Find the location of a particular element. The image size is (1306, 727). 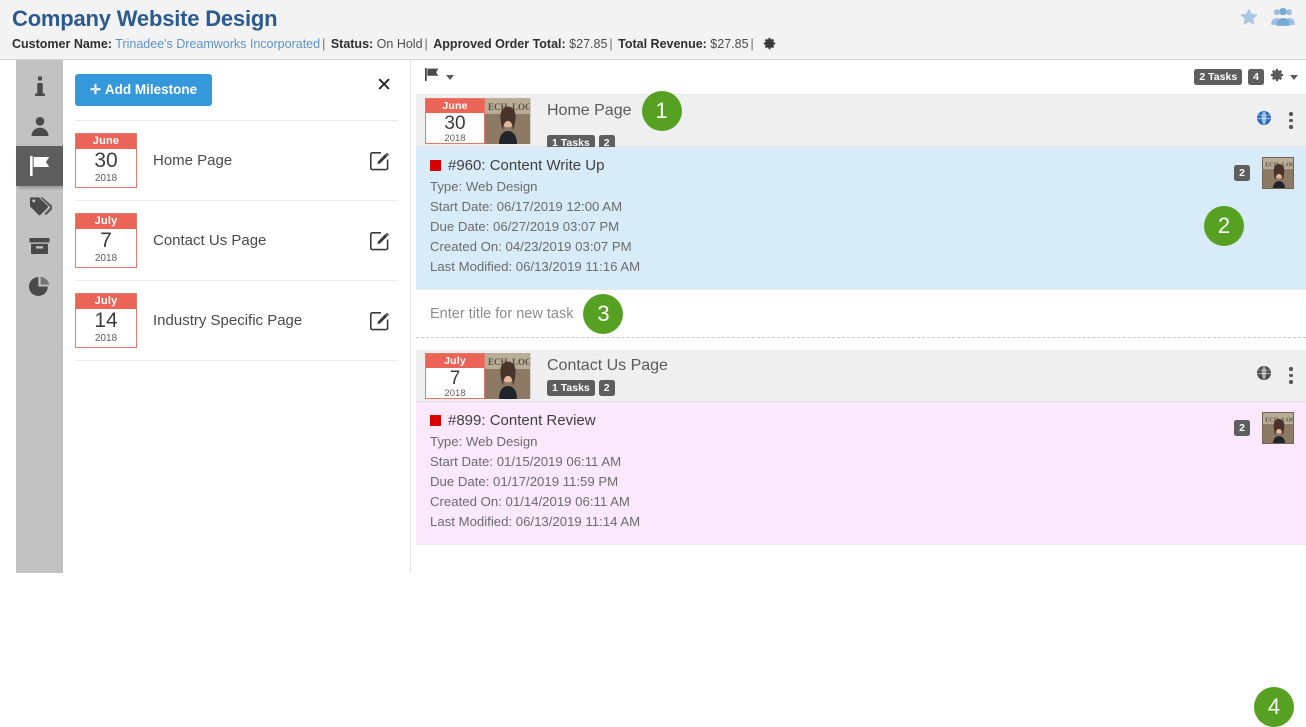

milestone-day: 14 is located at coordinates (106, 320).